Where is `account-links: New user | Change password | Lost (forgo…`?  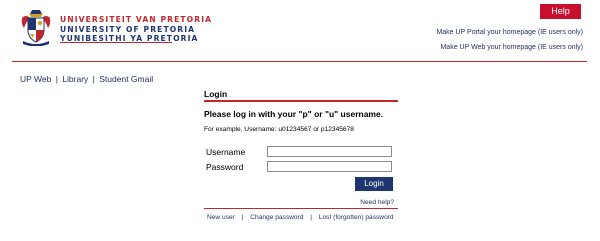
account-links: New user | Change password | Lost (forgo… is located at coordinates (300, 217).